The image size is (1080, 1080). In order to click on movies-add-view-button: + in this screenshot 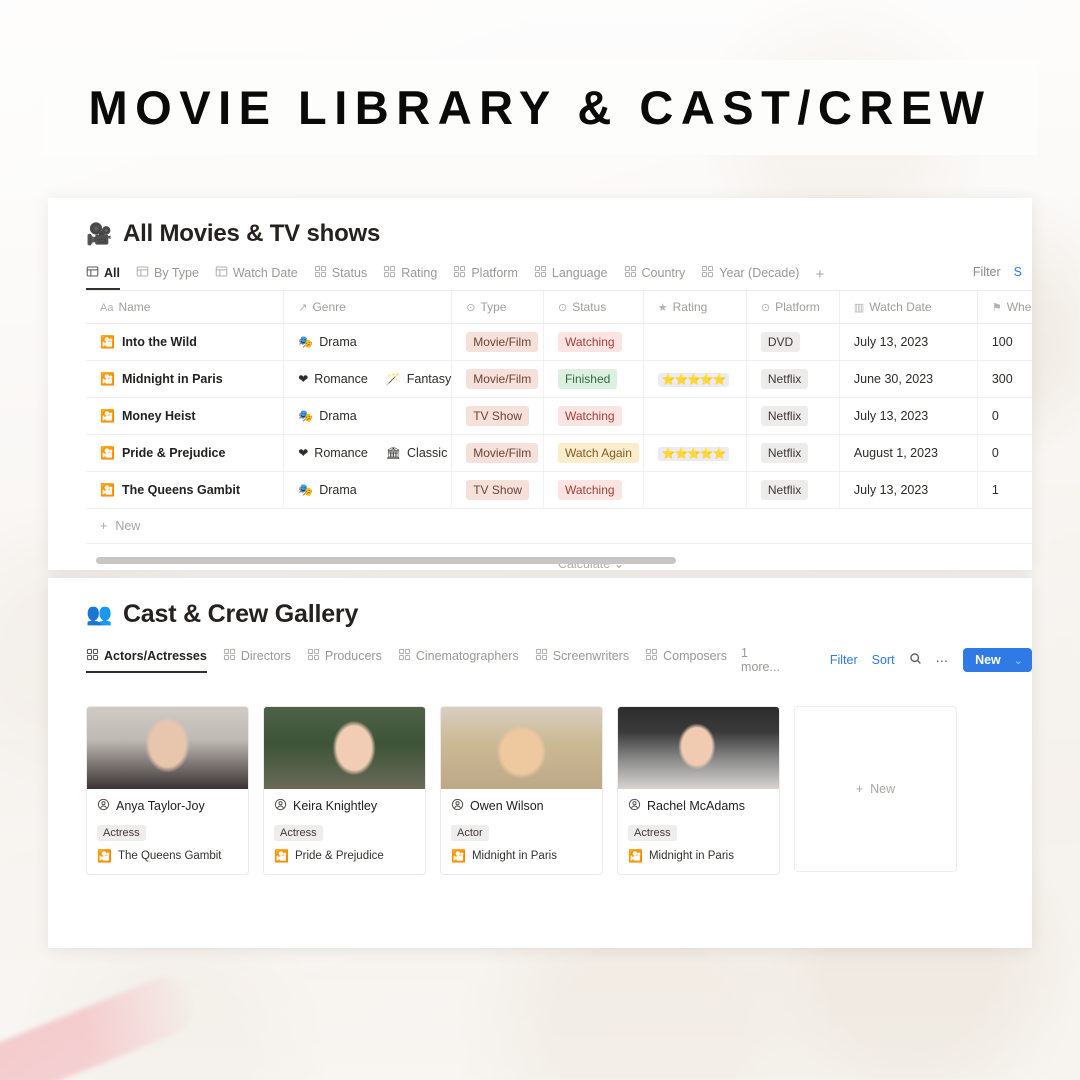, I will do `click(819, 278)`.